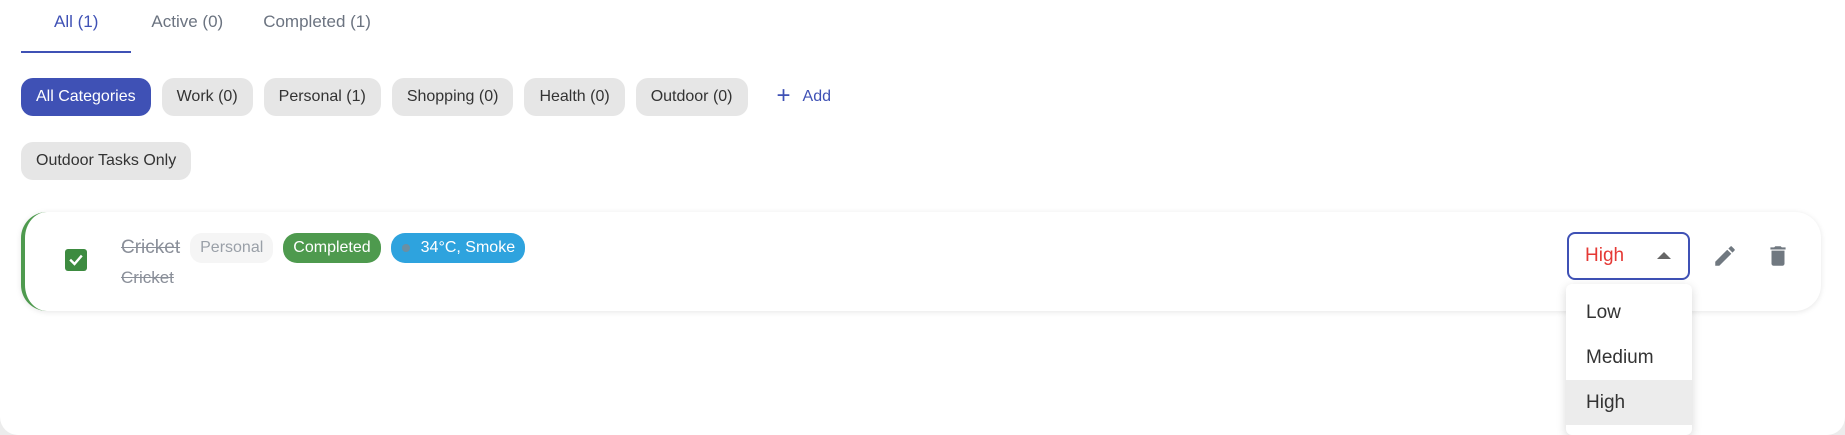  I want to click on status-tabs: All (1) Active (0) Completed (1), so click(206, 26).